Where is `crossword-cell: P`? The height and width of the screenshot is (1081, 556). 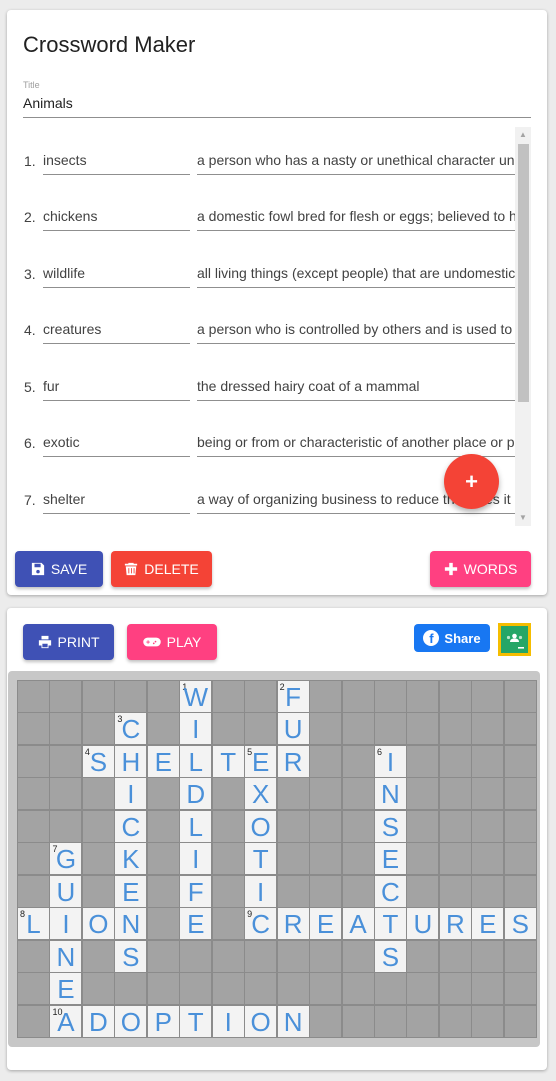
crossword-cell: P is located at coordinates (163, 1021).